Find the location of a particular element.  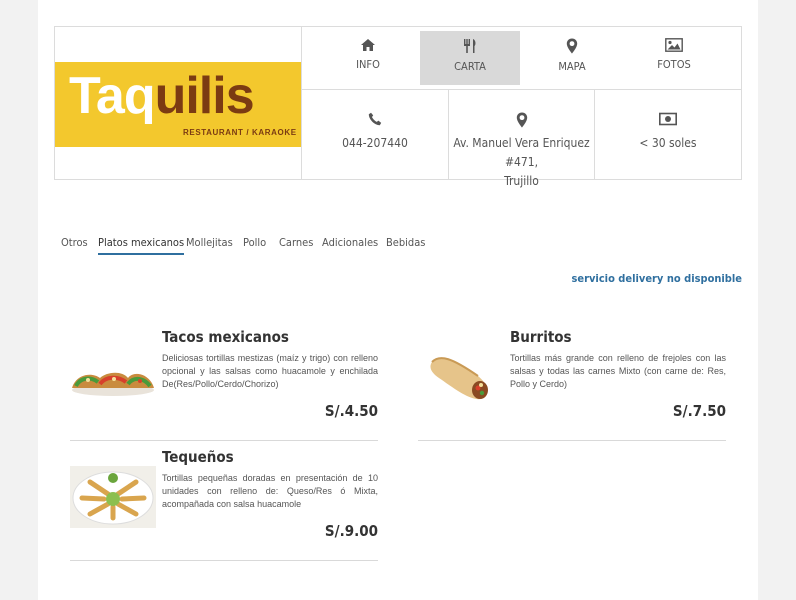

logo-tagline: RESTAURANT / KARAOKE is located at coordinates (240, 132).